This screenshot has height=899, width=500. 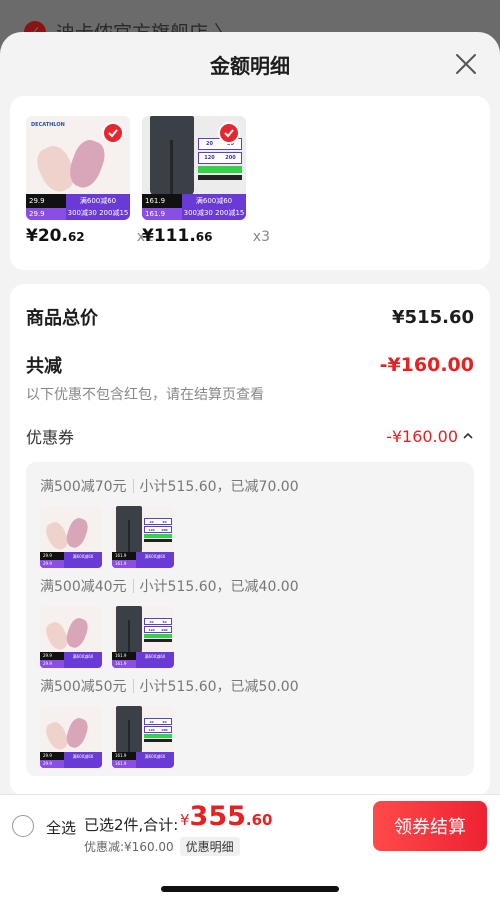 I want to click on product-quantity: x3, so click(x=261, y=237).